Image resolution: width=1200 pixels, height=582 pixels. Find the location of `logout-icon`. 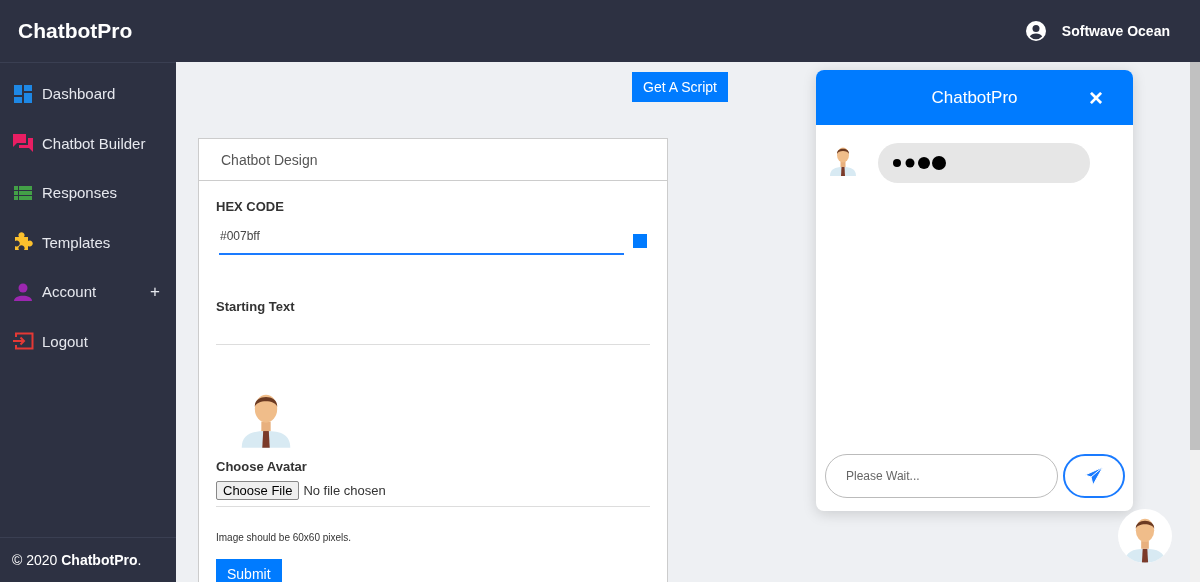

logout-icon is located at coordinates (23, 341).